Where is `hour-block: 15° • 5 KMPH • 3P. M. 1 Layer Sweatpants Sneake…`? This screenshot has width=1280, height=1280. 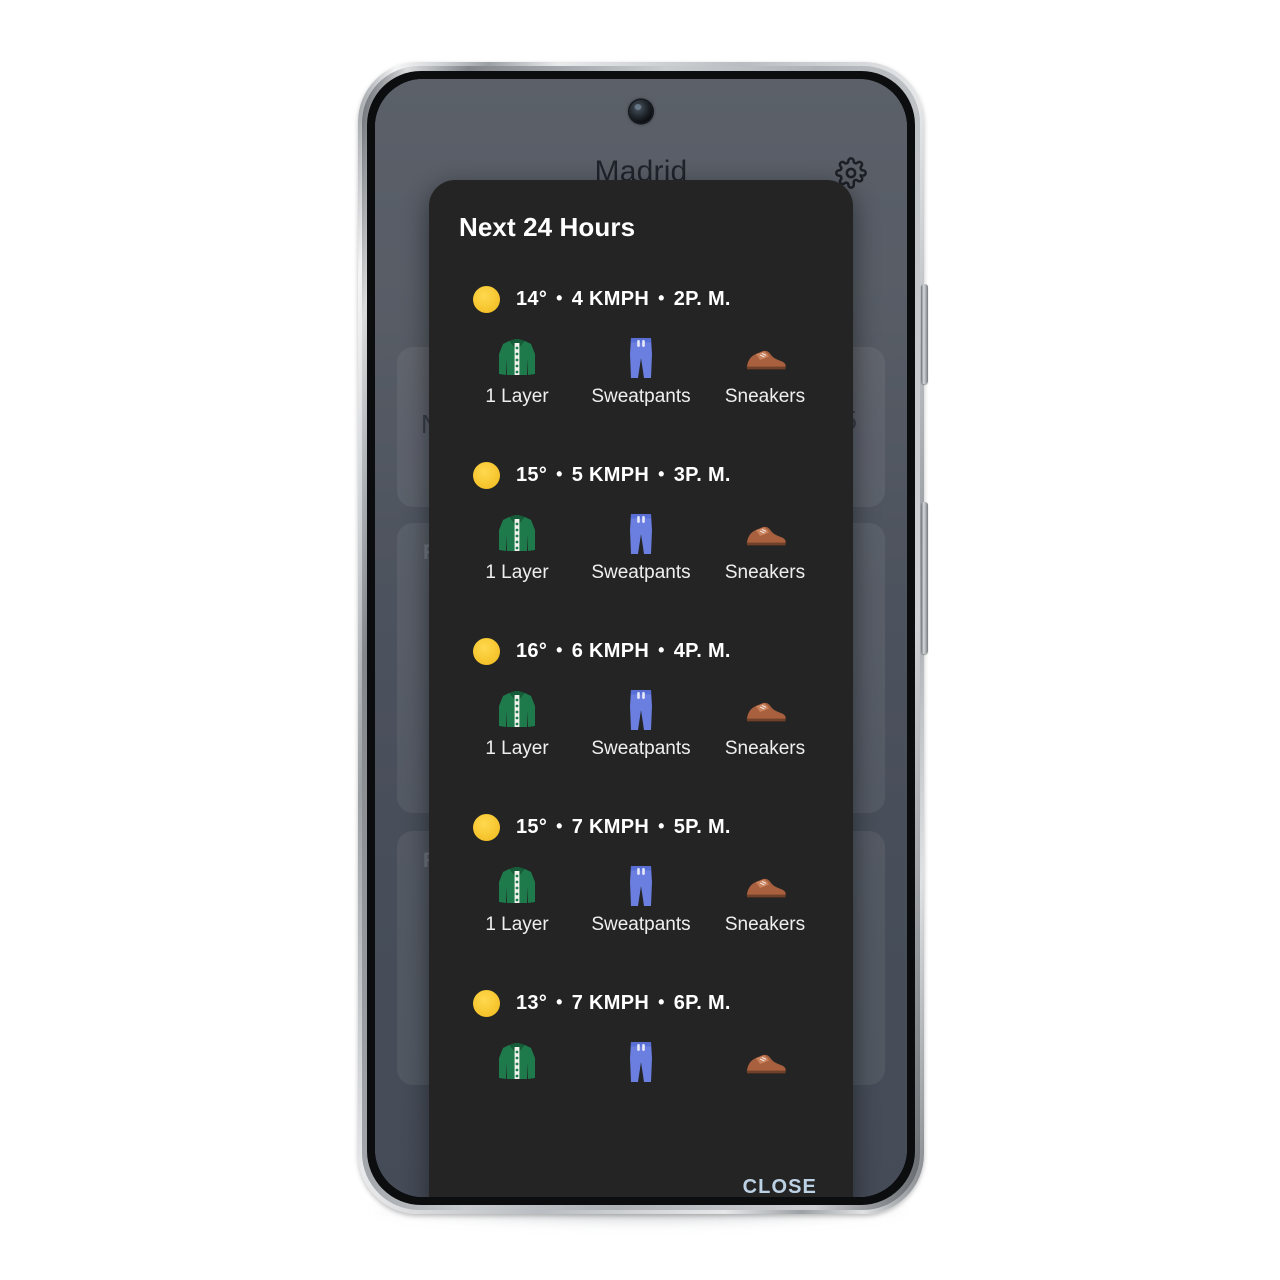 hour-block: 15° • 5 KMPH • 3P. M. 1 Layer Sweatpants Sneake… is located at coordinates (641, 540).